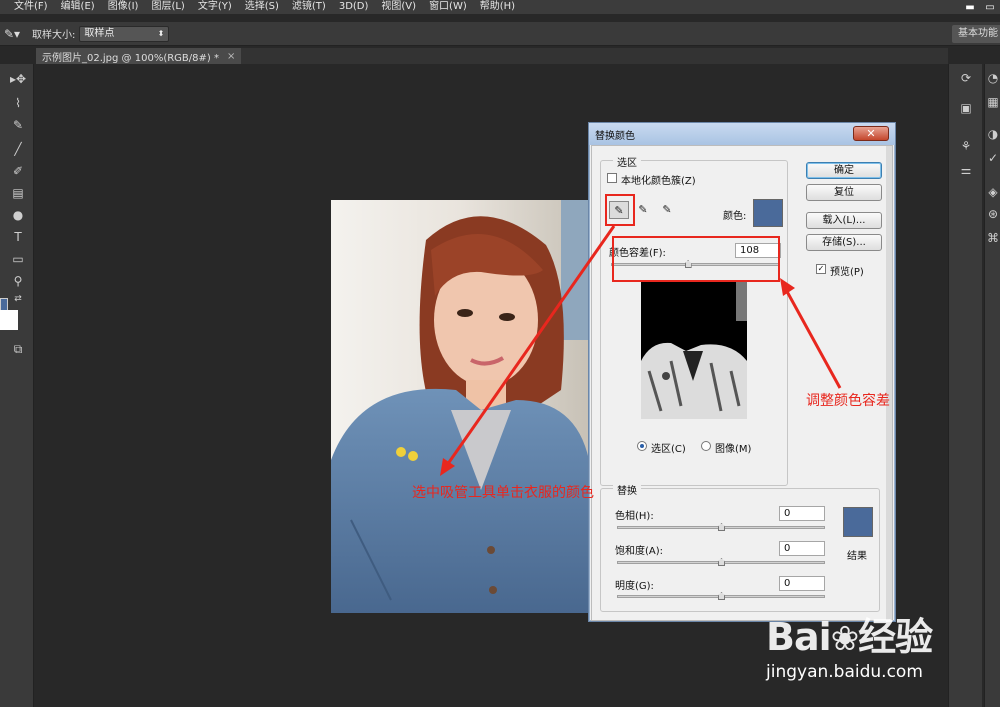 The width and height of the screenshot is (1000, 707). Describe the element at coordinates (799, 637) in the screenshot. I see `watermark-bai: Bai` at that location.